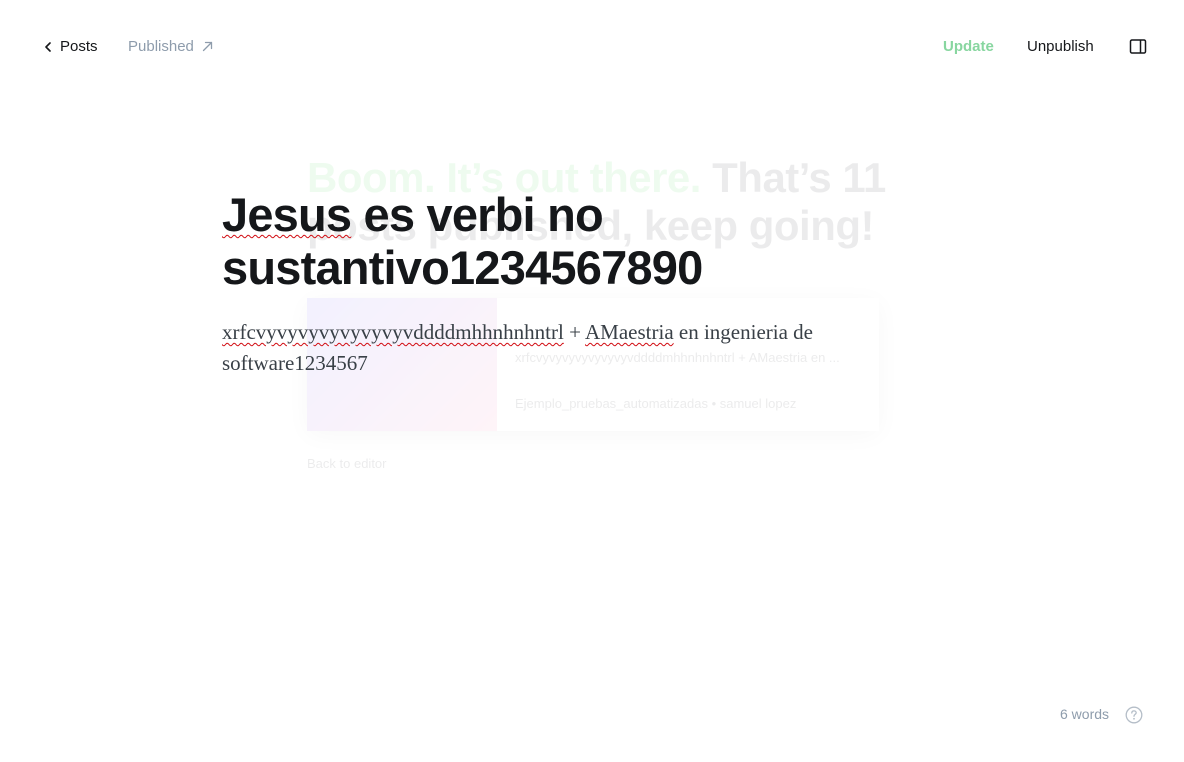 The height and width of the screenshot is (762, 1184). Describe the element at coordinates (48, 46) in the screenshot. I see `chevron-left-icon` at that location.